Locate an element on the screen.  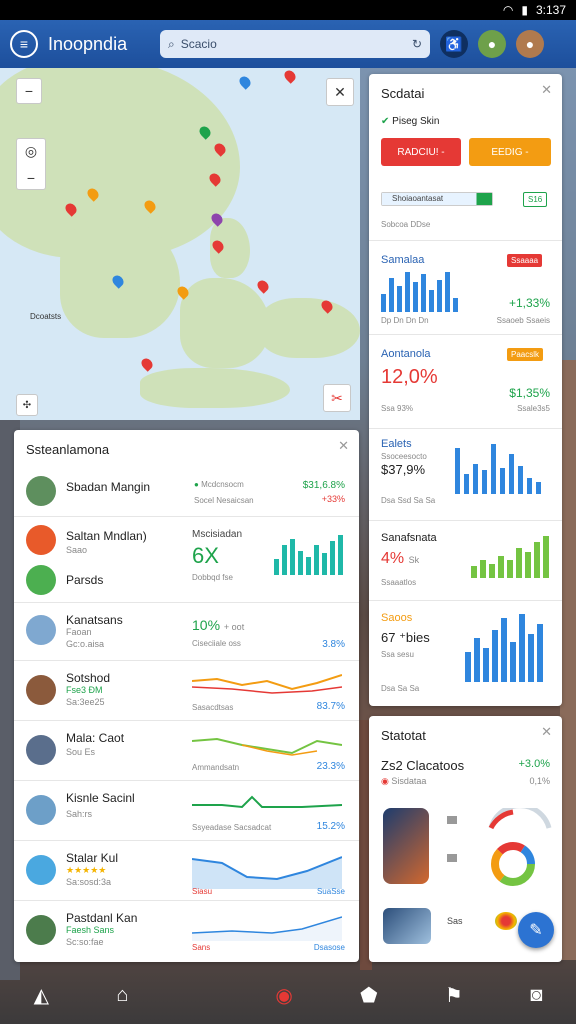
group-avatar-button: ● is located at coordinates (492, 44).